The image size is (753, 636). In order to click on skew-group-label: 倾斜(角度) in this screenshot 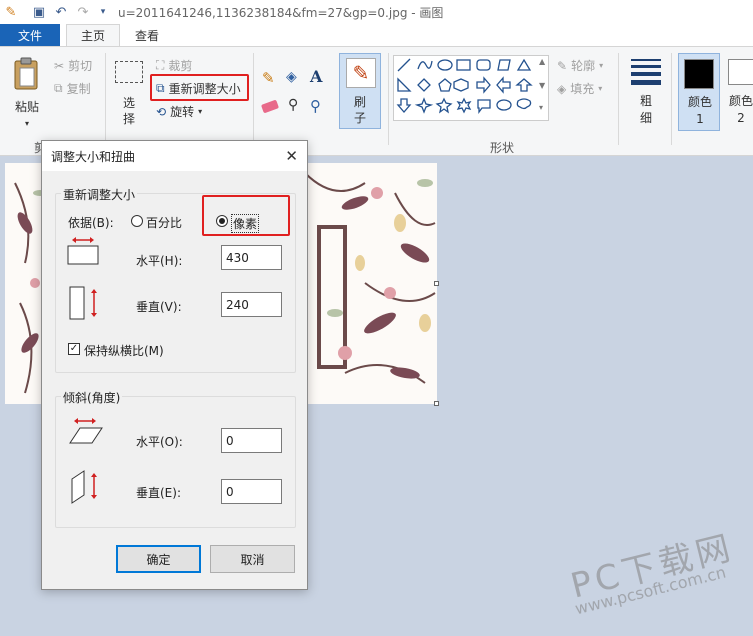, I will do `click(92, 397)`.